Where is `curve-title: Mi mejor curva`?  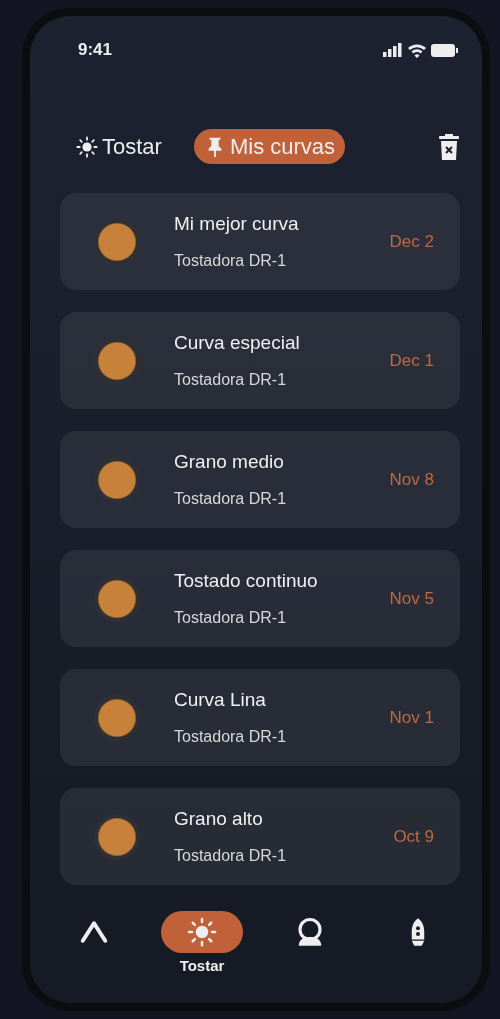 curve-title: Mi mejor curva is located at coordinates (237, 224).